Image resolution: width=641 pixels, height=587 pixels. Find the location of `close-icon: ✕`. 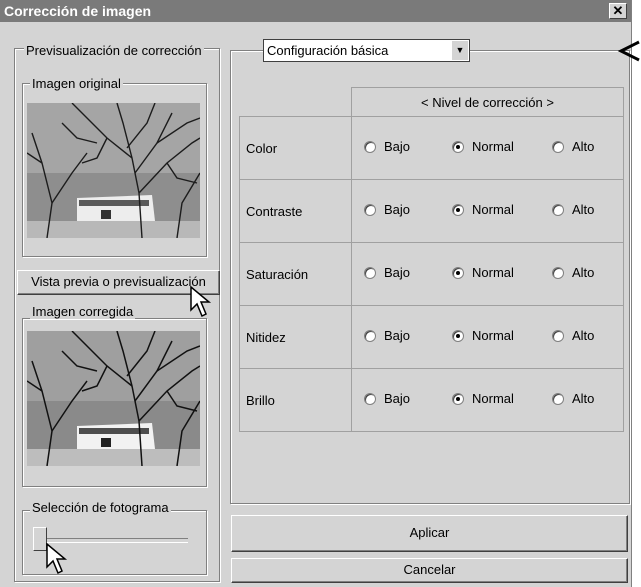

close-icon: ✕ is located at coordinates (618, 10).